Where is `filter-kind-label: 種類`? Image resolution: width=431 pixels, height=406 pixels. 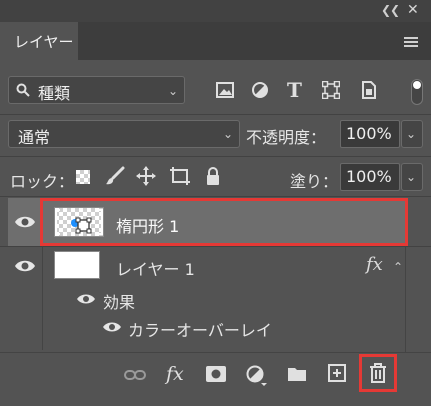 filter-kind-label: 種類 is located at coordinates (54, 93).